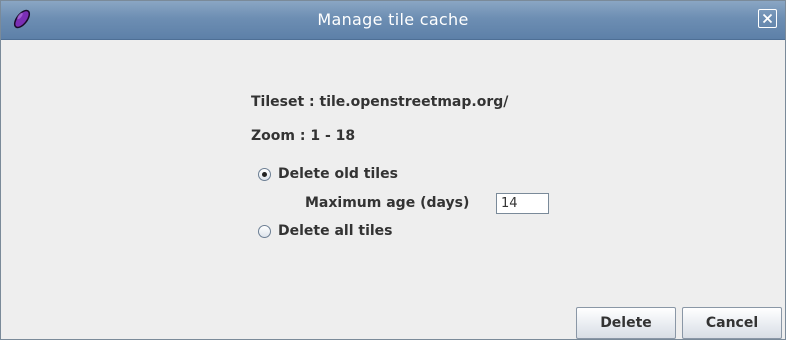 The width and height of the screenshot is (786, 340). Describe the element at coordinates (767, 18) in the screenshot. I see `close-button` at that location.